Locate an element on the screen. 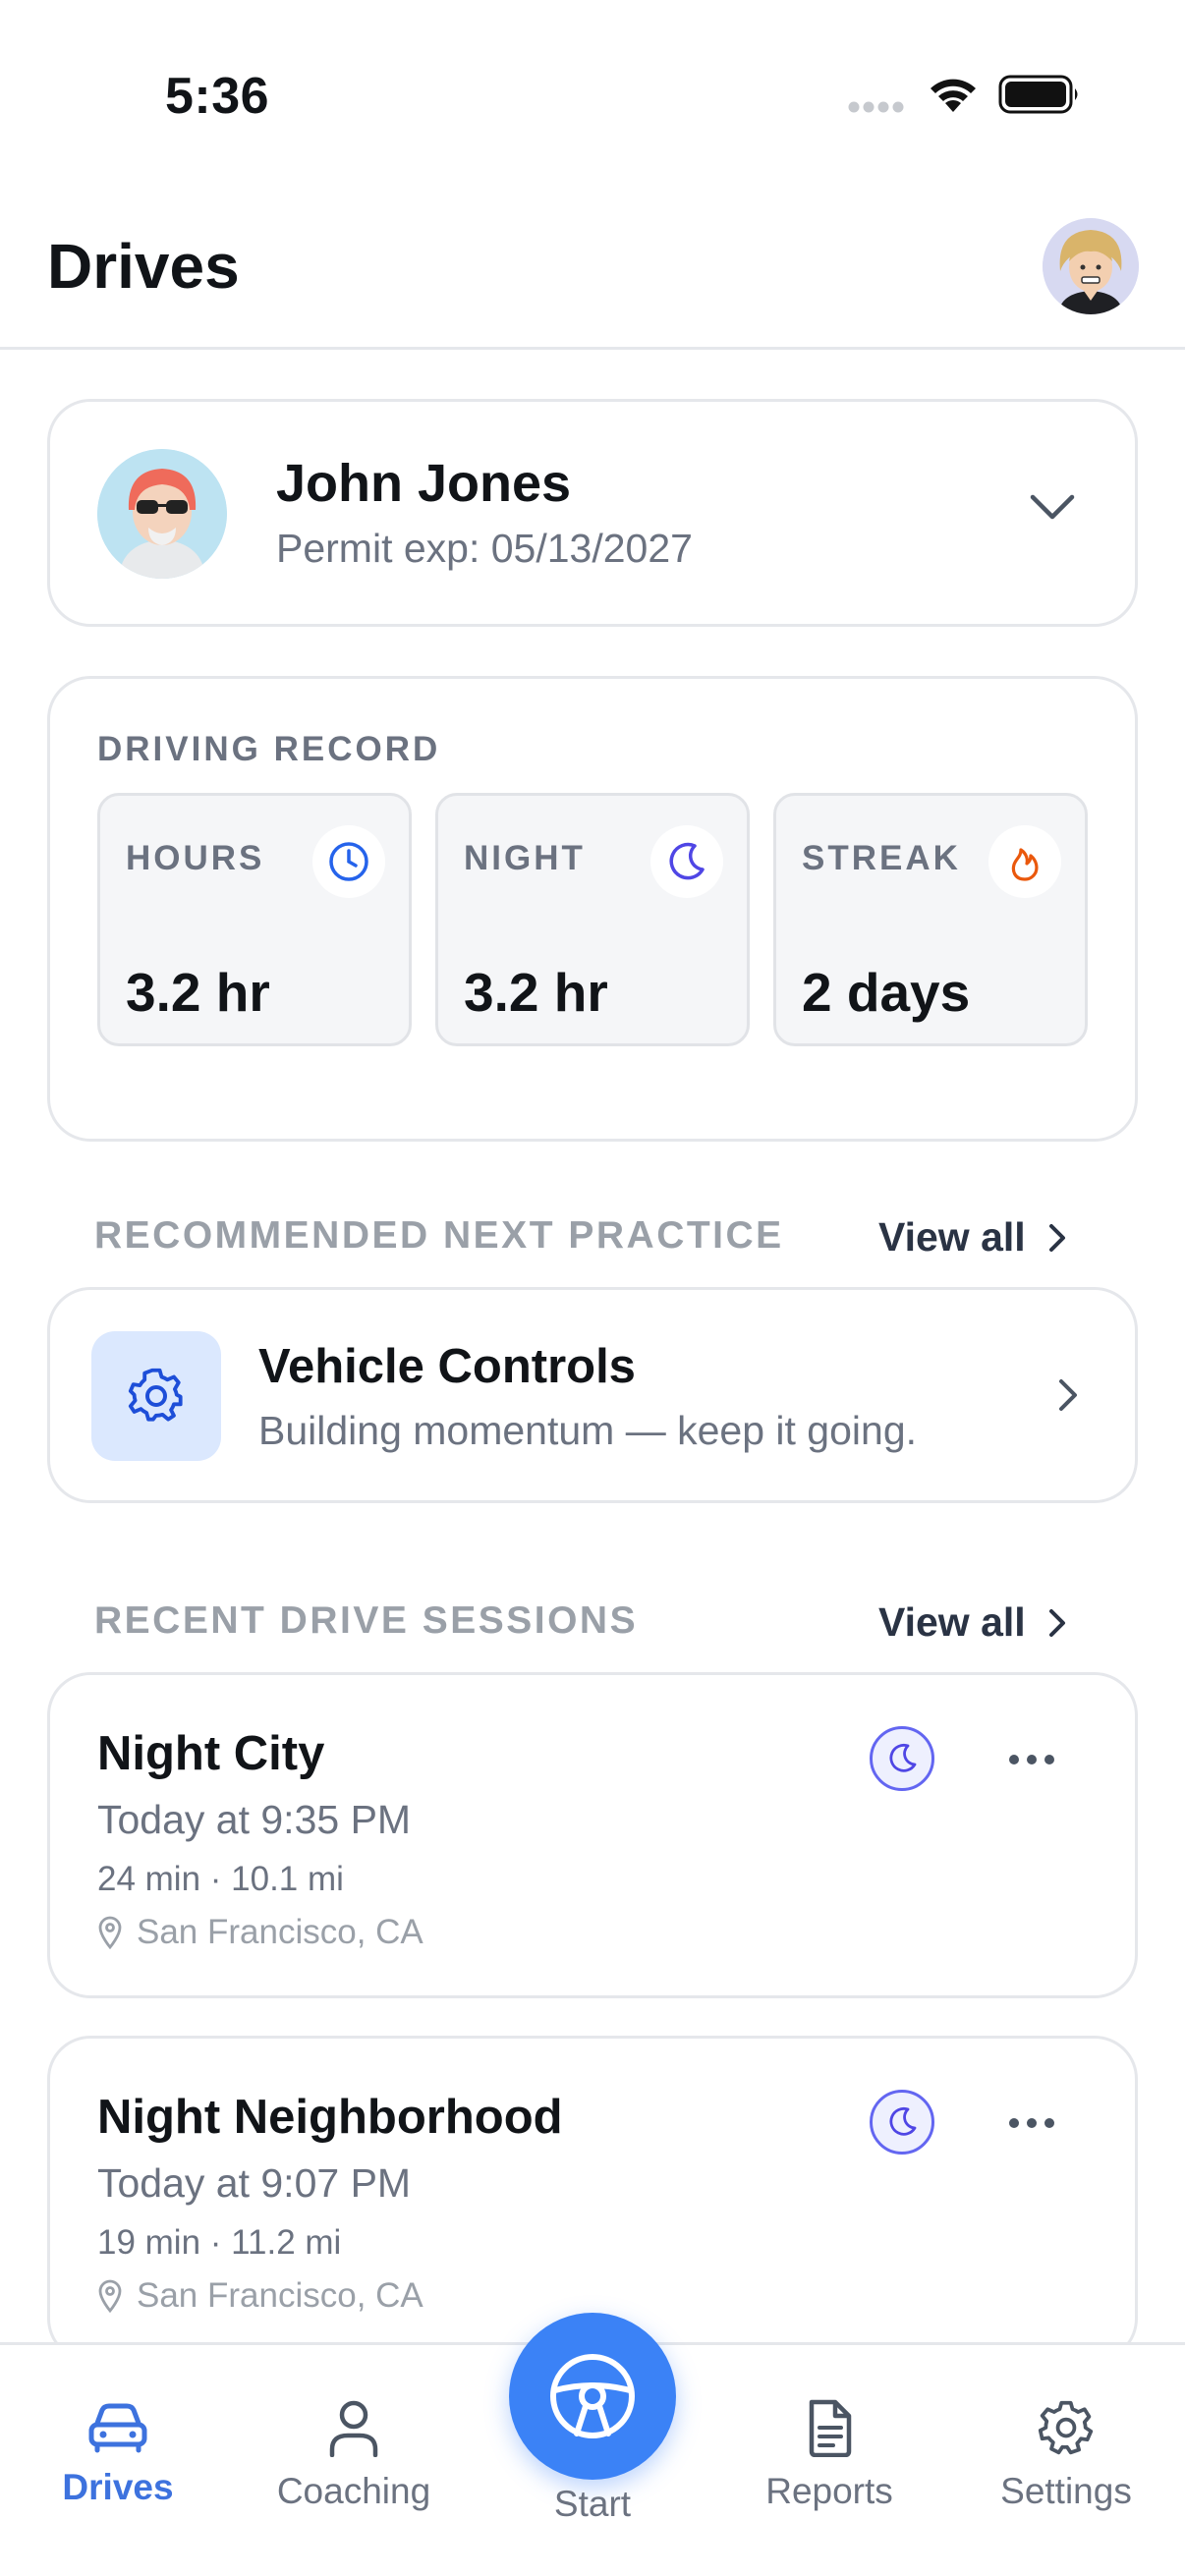  session-time: Today at 9:07 PM is located at coordinates (255, 2183).